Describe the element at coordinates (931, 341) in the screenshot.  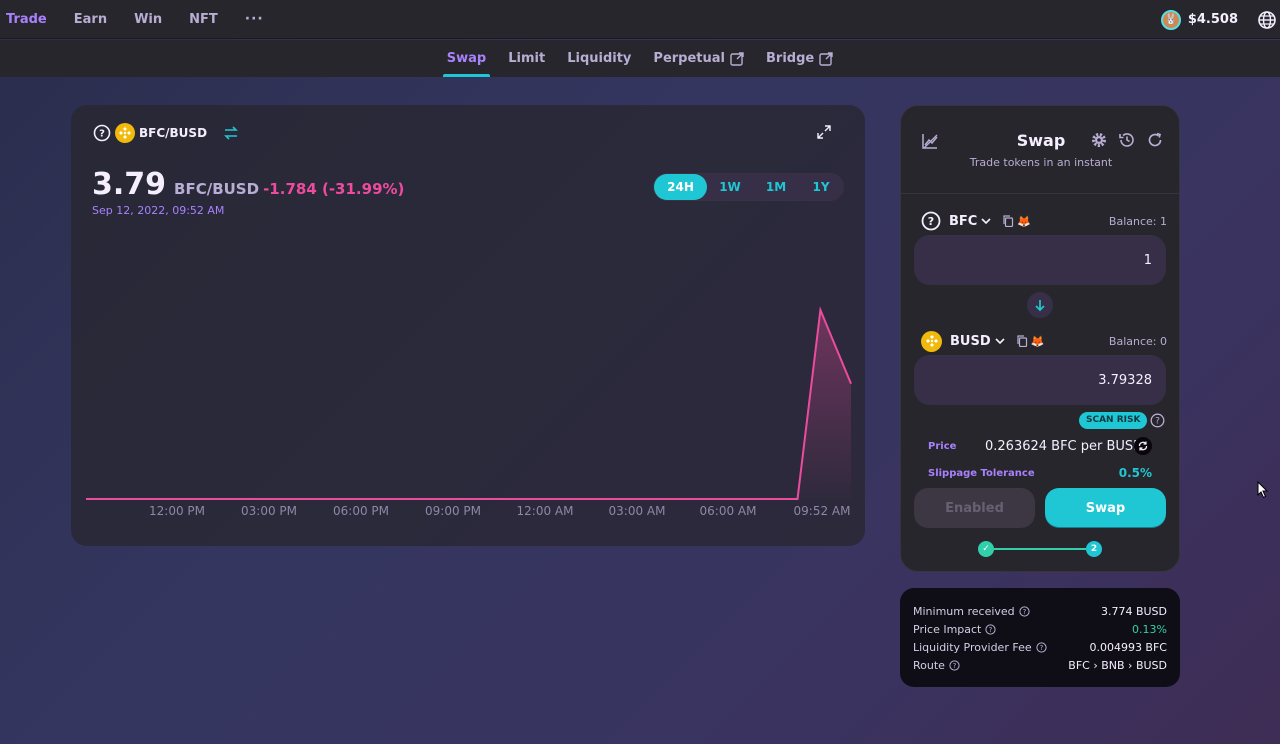
I see `busd-token-icon` at that location.